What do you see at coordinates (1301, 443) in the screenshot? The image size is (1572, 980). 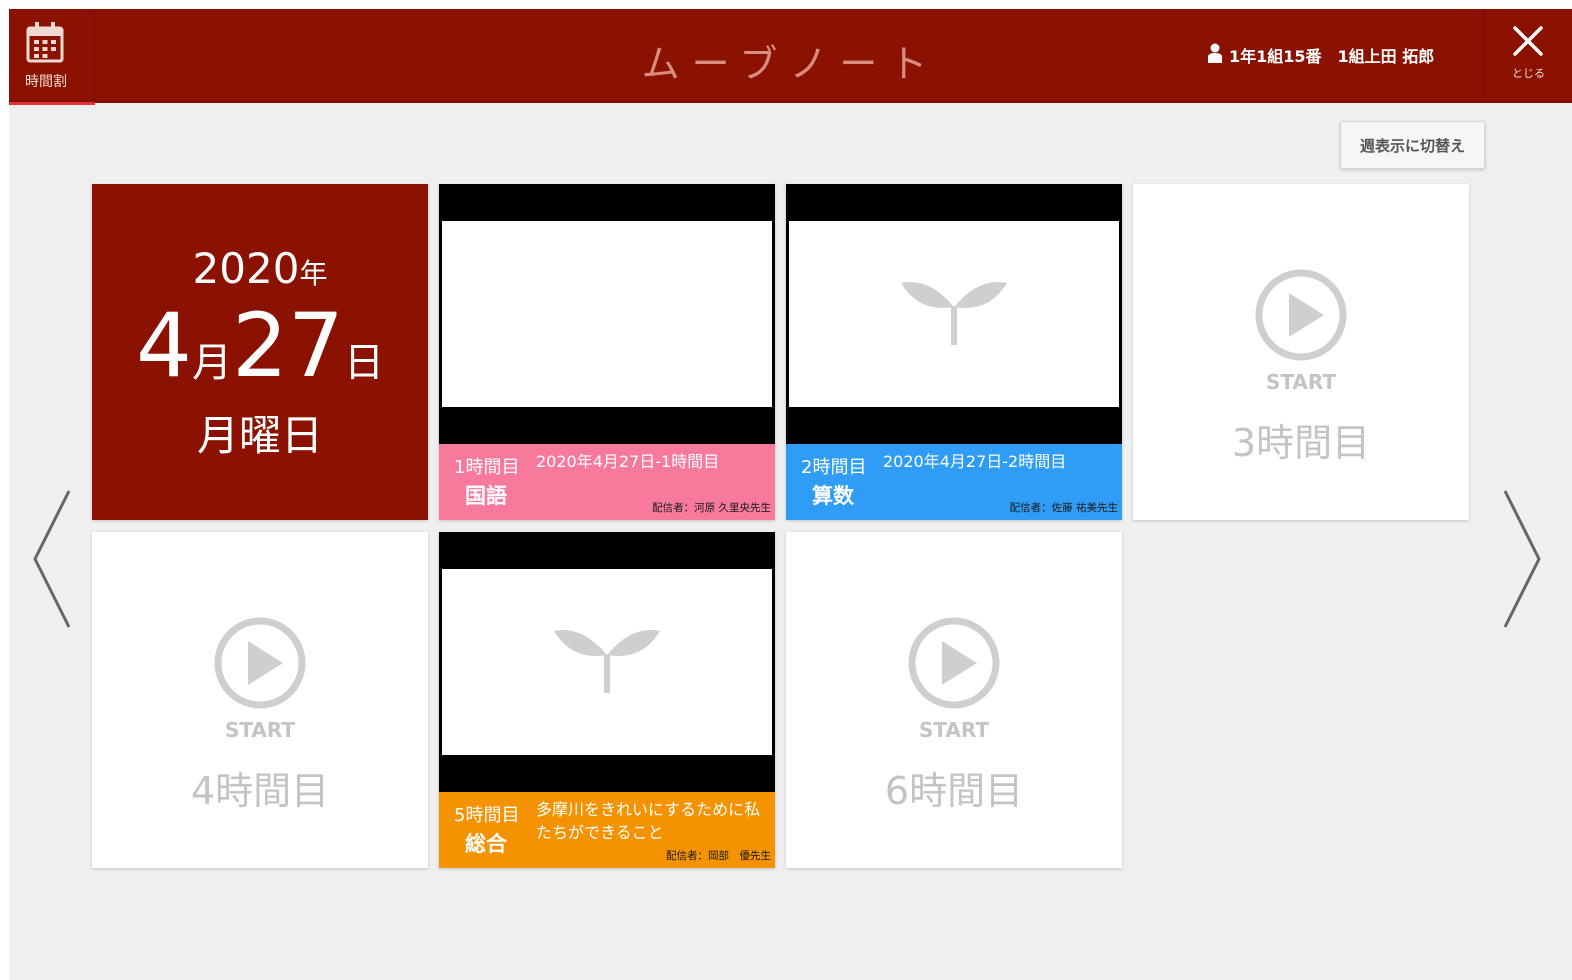 I see `period-label: 3時間目` at bounding box center [1301, 443].